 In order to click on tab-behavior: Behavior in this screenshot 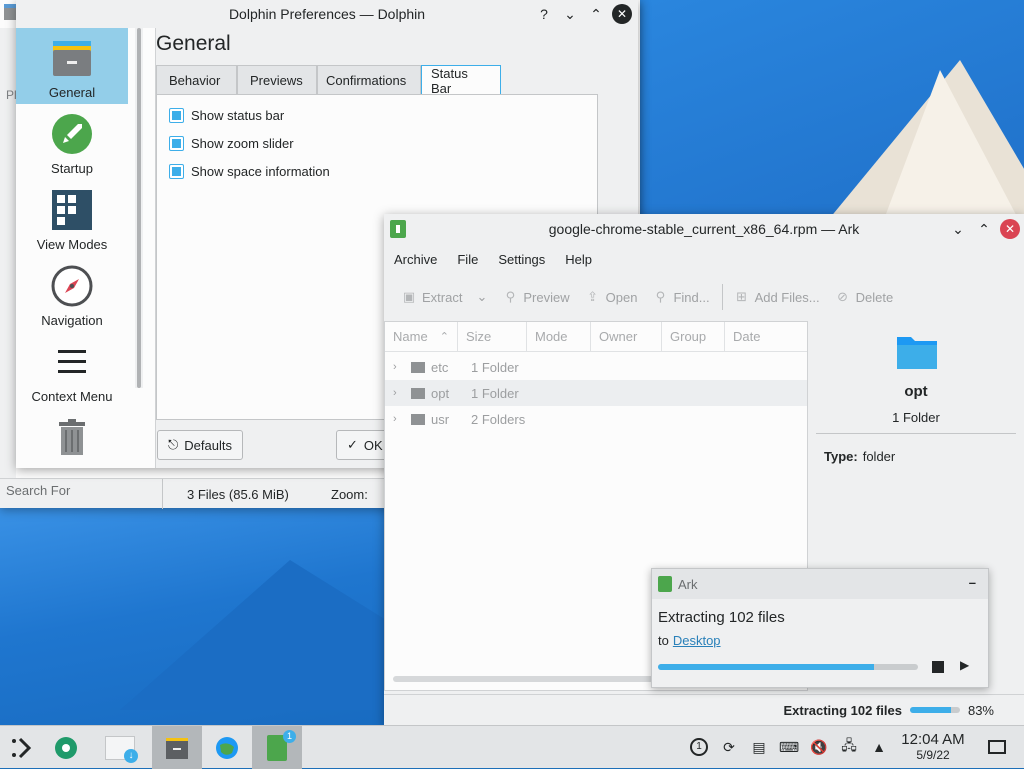, I will do `click(196, 80)`.